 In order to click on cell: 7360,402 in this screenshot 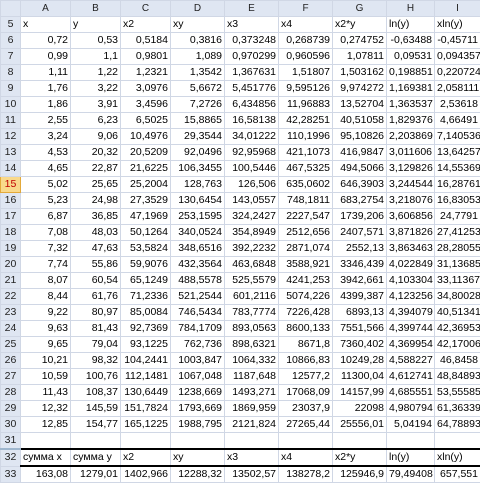, I will do `click(360, 345)`.